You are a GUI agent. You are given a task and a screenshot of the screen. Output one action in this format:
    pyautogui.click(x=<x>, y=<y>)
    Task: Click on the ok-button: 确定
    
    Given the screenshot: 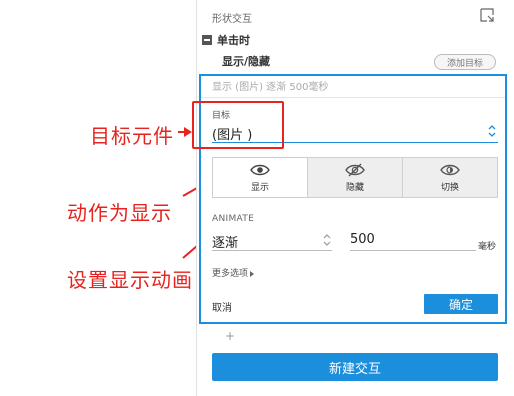 What is the action you would take?
    pyautogui.click(x=461, y=304)
    